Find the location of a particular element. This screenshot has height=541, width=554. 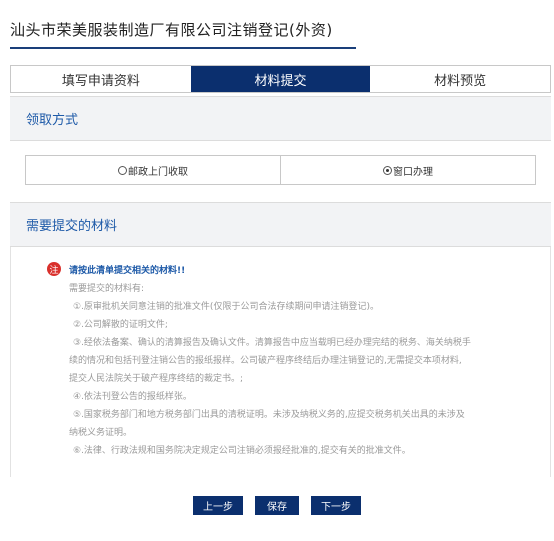

save-button: 保存 is located at coordinates (277, 505).